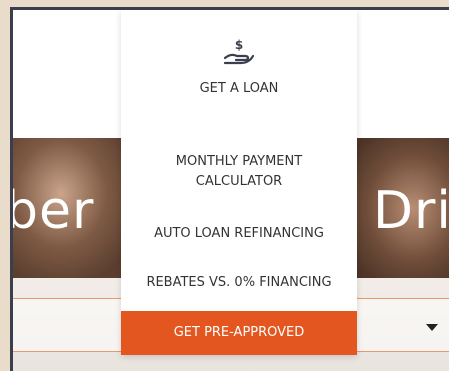  Describe the element at coordinates (52, 211) in the screenshot. I see `hero-title-left: ber` at that location.